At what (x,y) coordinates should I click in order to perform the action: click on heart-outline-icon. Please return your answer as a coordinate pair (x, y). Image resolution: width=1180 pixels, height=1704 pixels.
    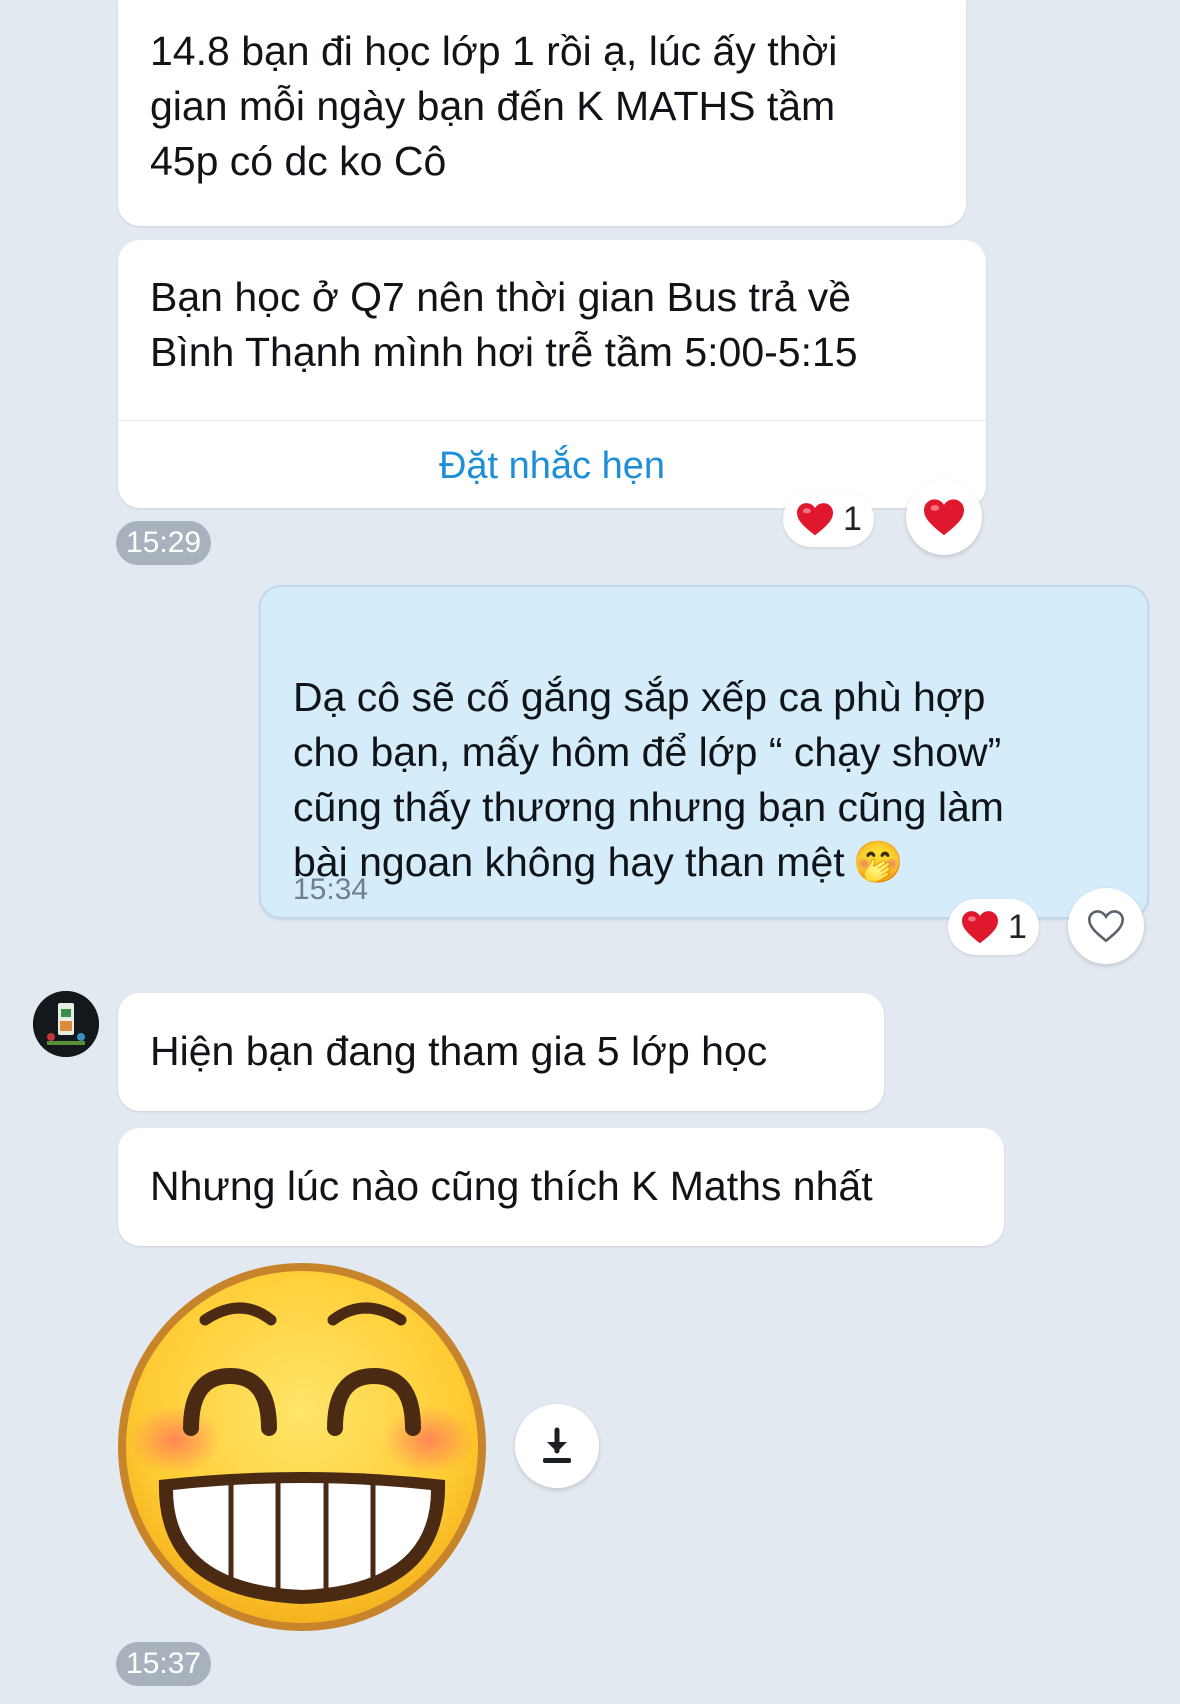
    Looking at the image, I should click on (1106, 926).